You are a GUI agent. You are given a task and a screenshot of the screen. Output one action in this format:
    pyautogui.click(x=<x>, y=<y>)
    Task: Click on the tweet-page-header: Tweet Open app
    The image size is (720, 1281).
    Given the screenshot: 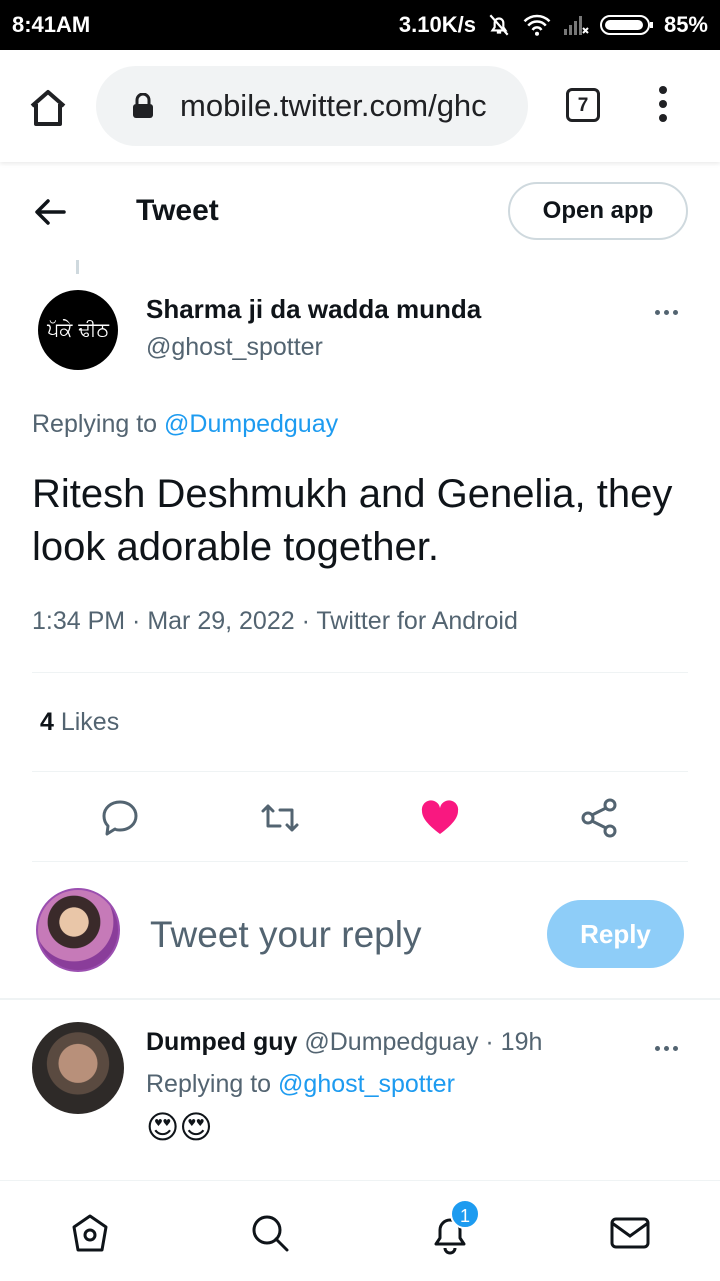 What is the action you would take?
    pyautogui.click(x=360, y=211)
    